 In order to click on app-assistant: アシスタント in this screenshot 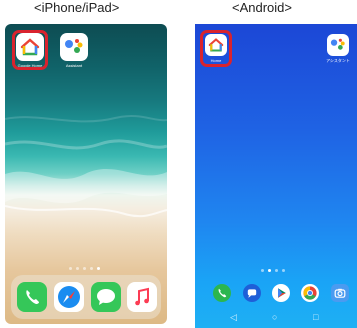, I will do `click(338, 49)`.